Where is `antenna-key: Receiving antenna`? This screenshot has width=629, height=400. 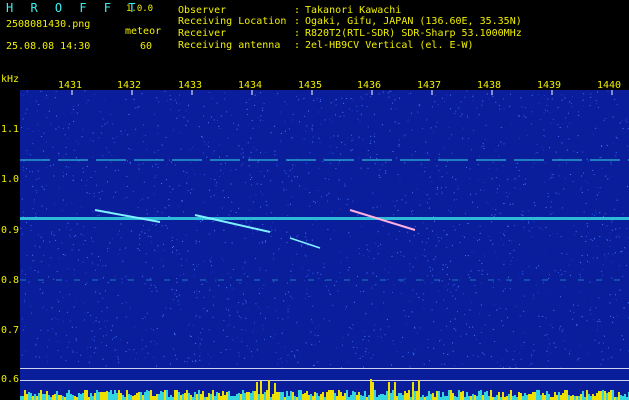 antenna-key: Receiving antenna is located at coordinates (229, 45).